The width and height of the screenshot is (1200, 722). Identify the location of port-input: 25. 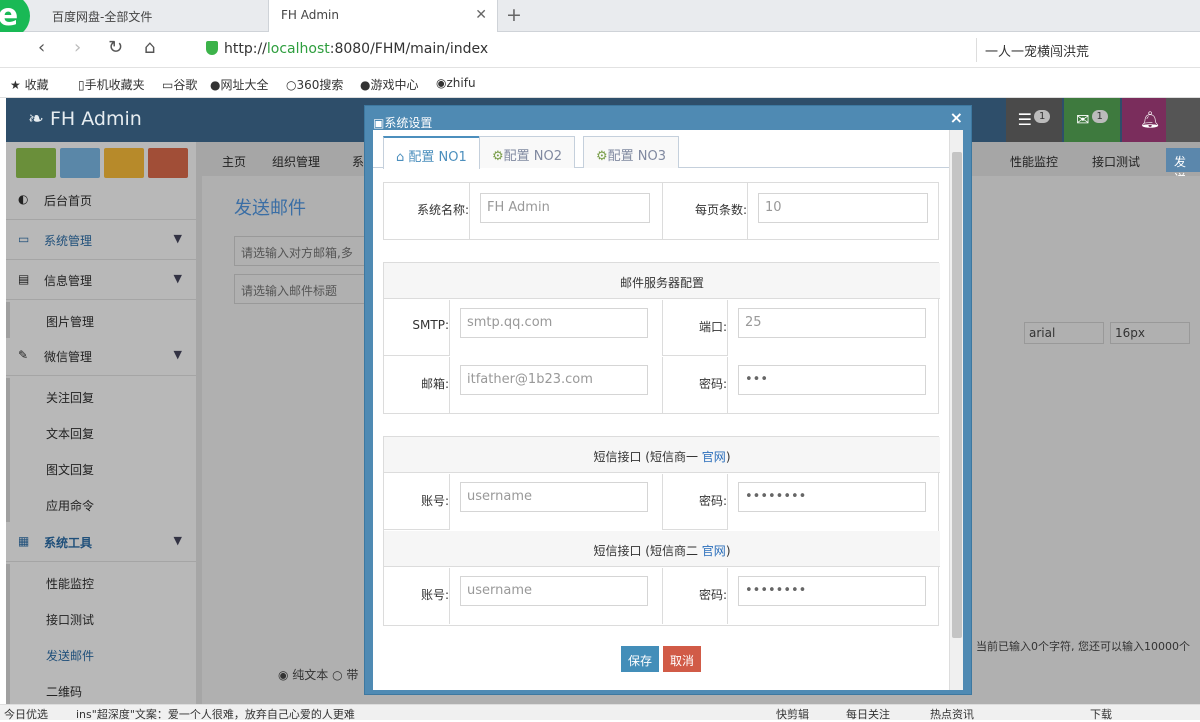
(832, 323).